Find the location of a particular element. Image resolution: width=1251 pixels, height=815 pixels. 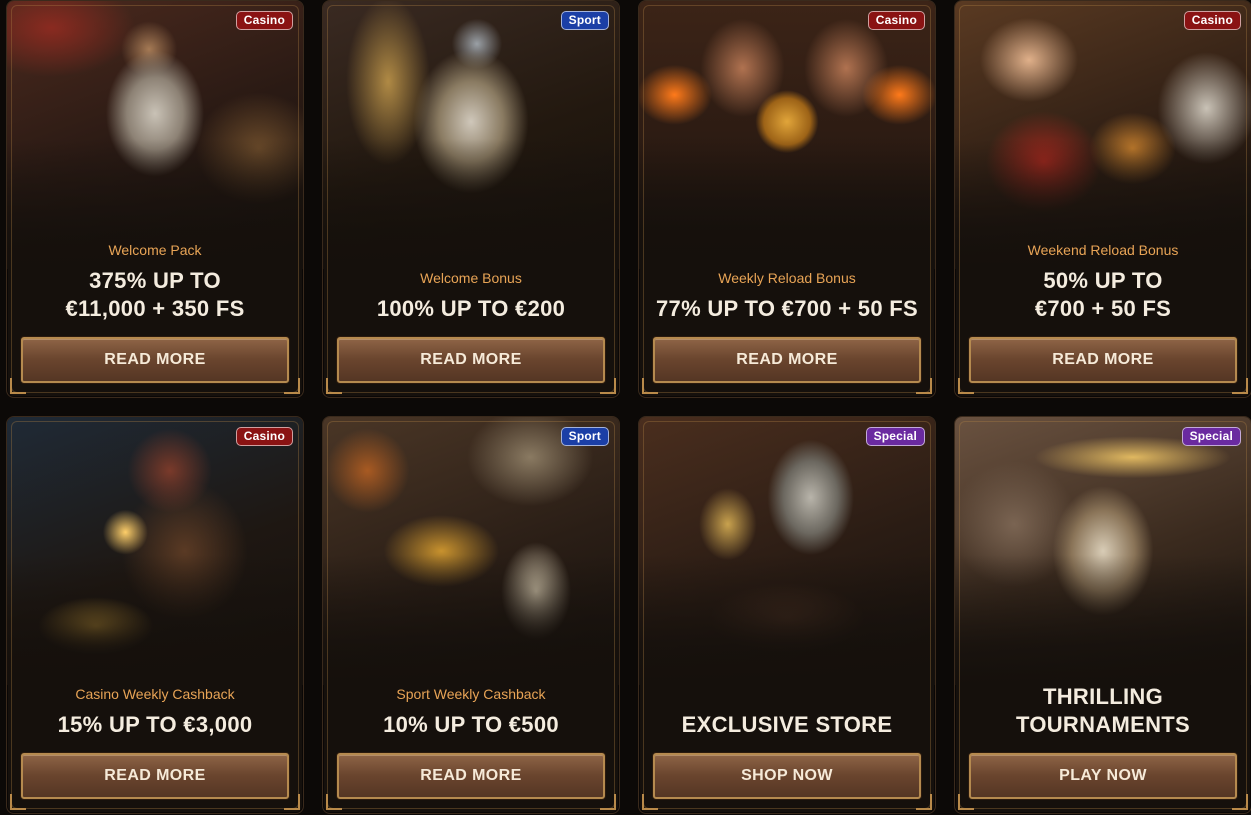

promo-headline: 100% UP TO €200 is located at coordinates (471, 308).